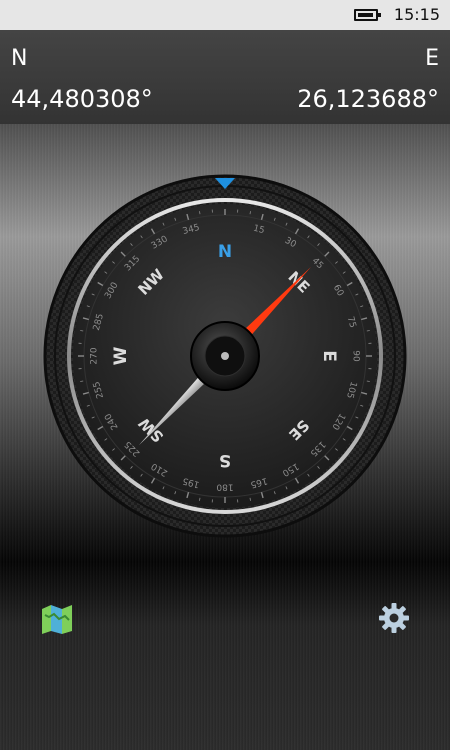 The image size is (450, 750). I want to click on coordinates-panel: N E 44,480308° 26,123688°, so click(225, 77).